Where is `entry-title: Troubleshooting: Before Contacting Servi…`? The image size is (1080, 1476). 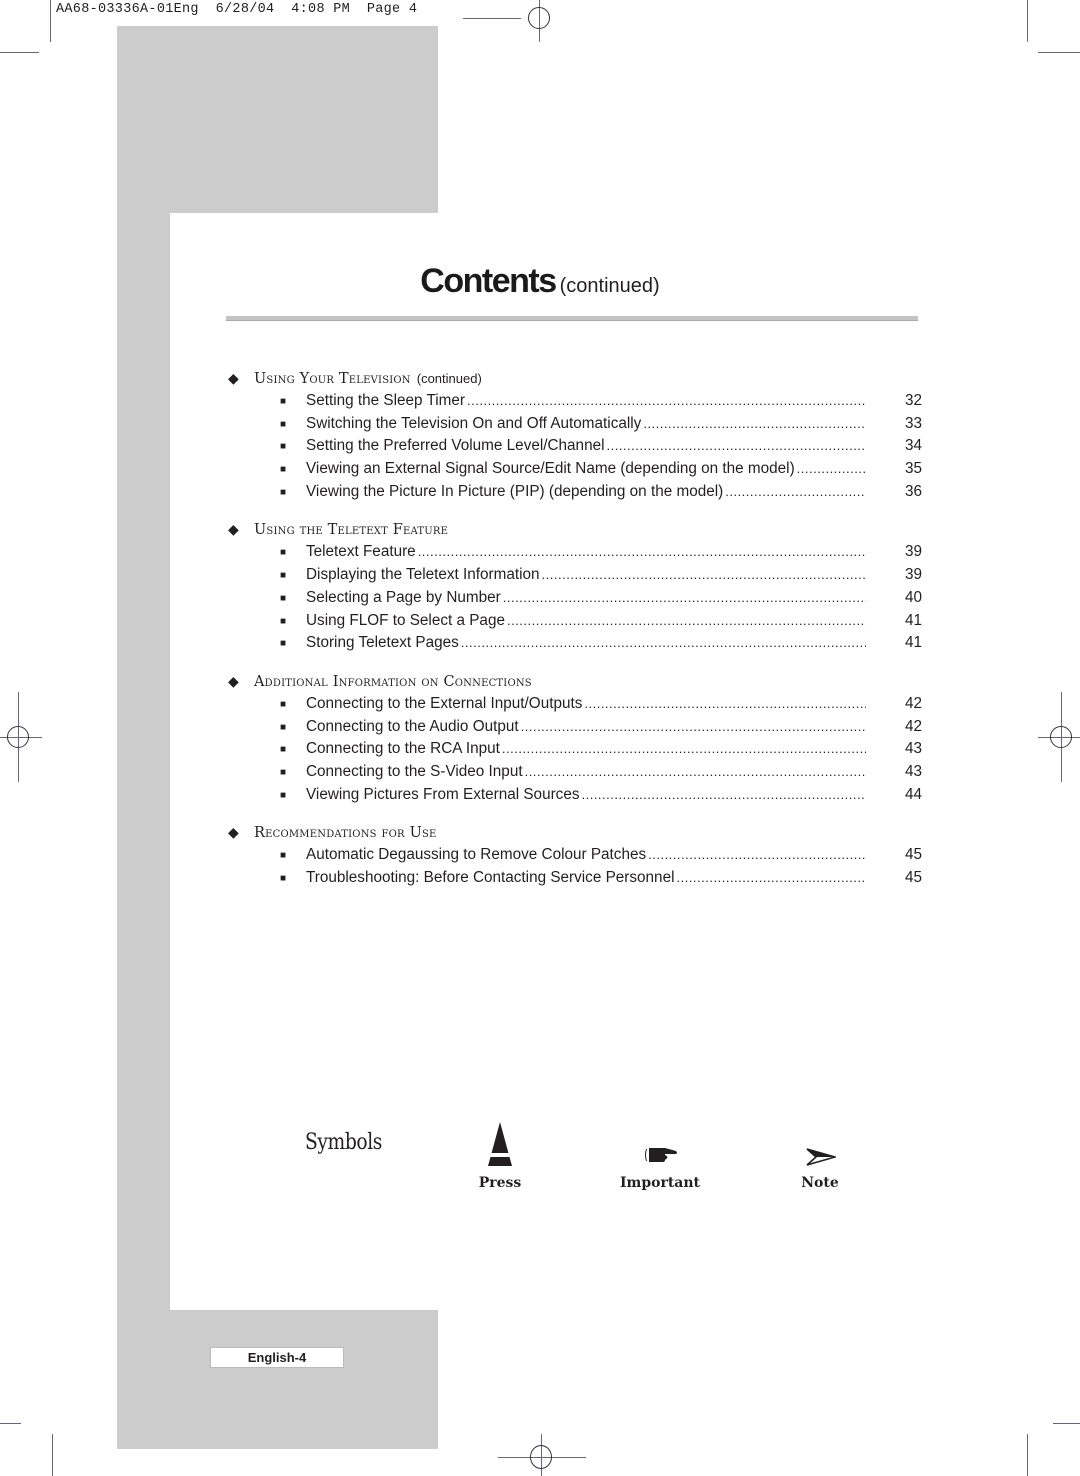
entry-title: Troubleshooting: Before Contacting Servi… is located at coordinates (490, 877).